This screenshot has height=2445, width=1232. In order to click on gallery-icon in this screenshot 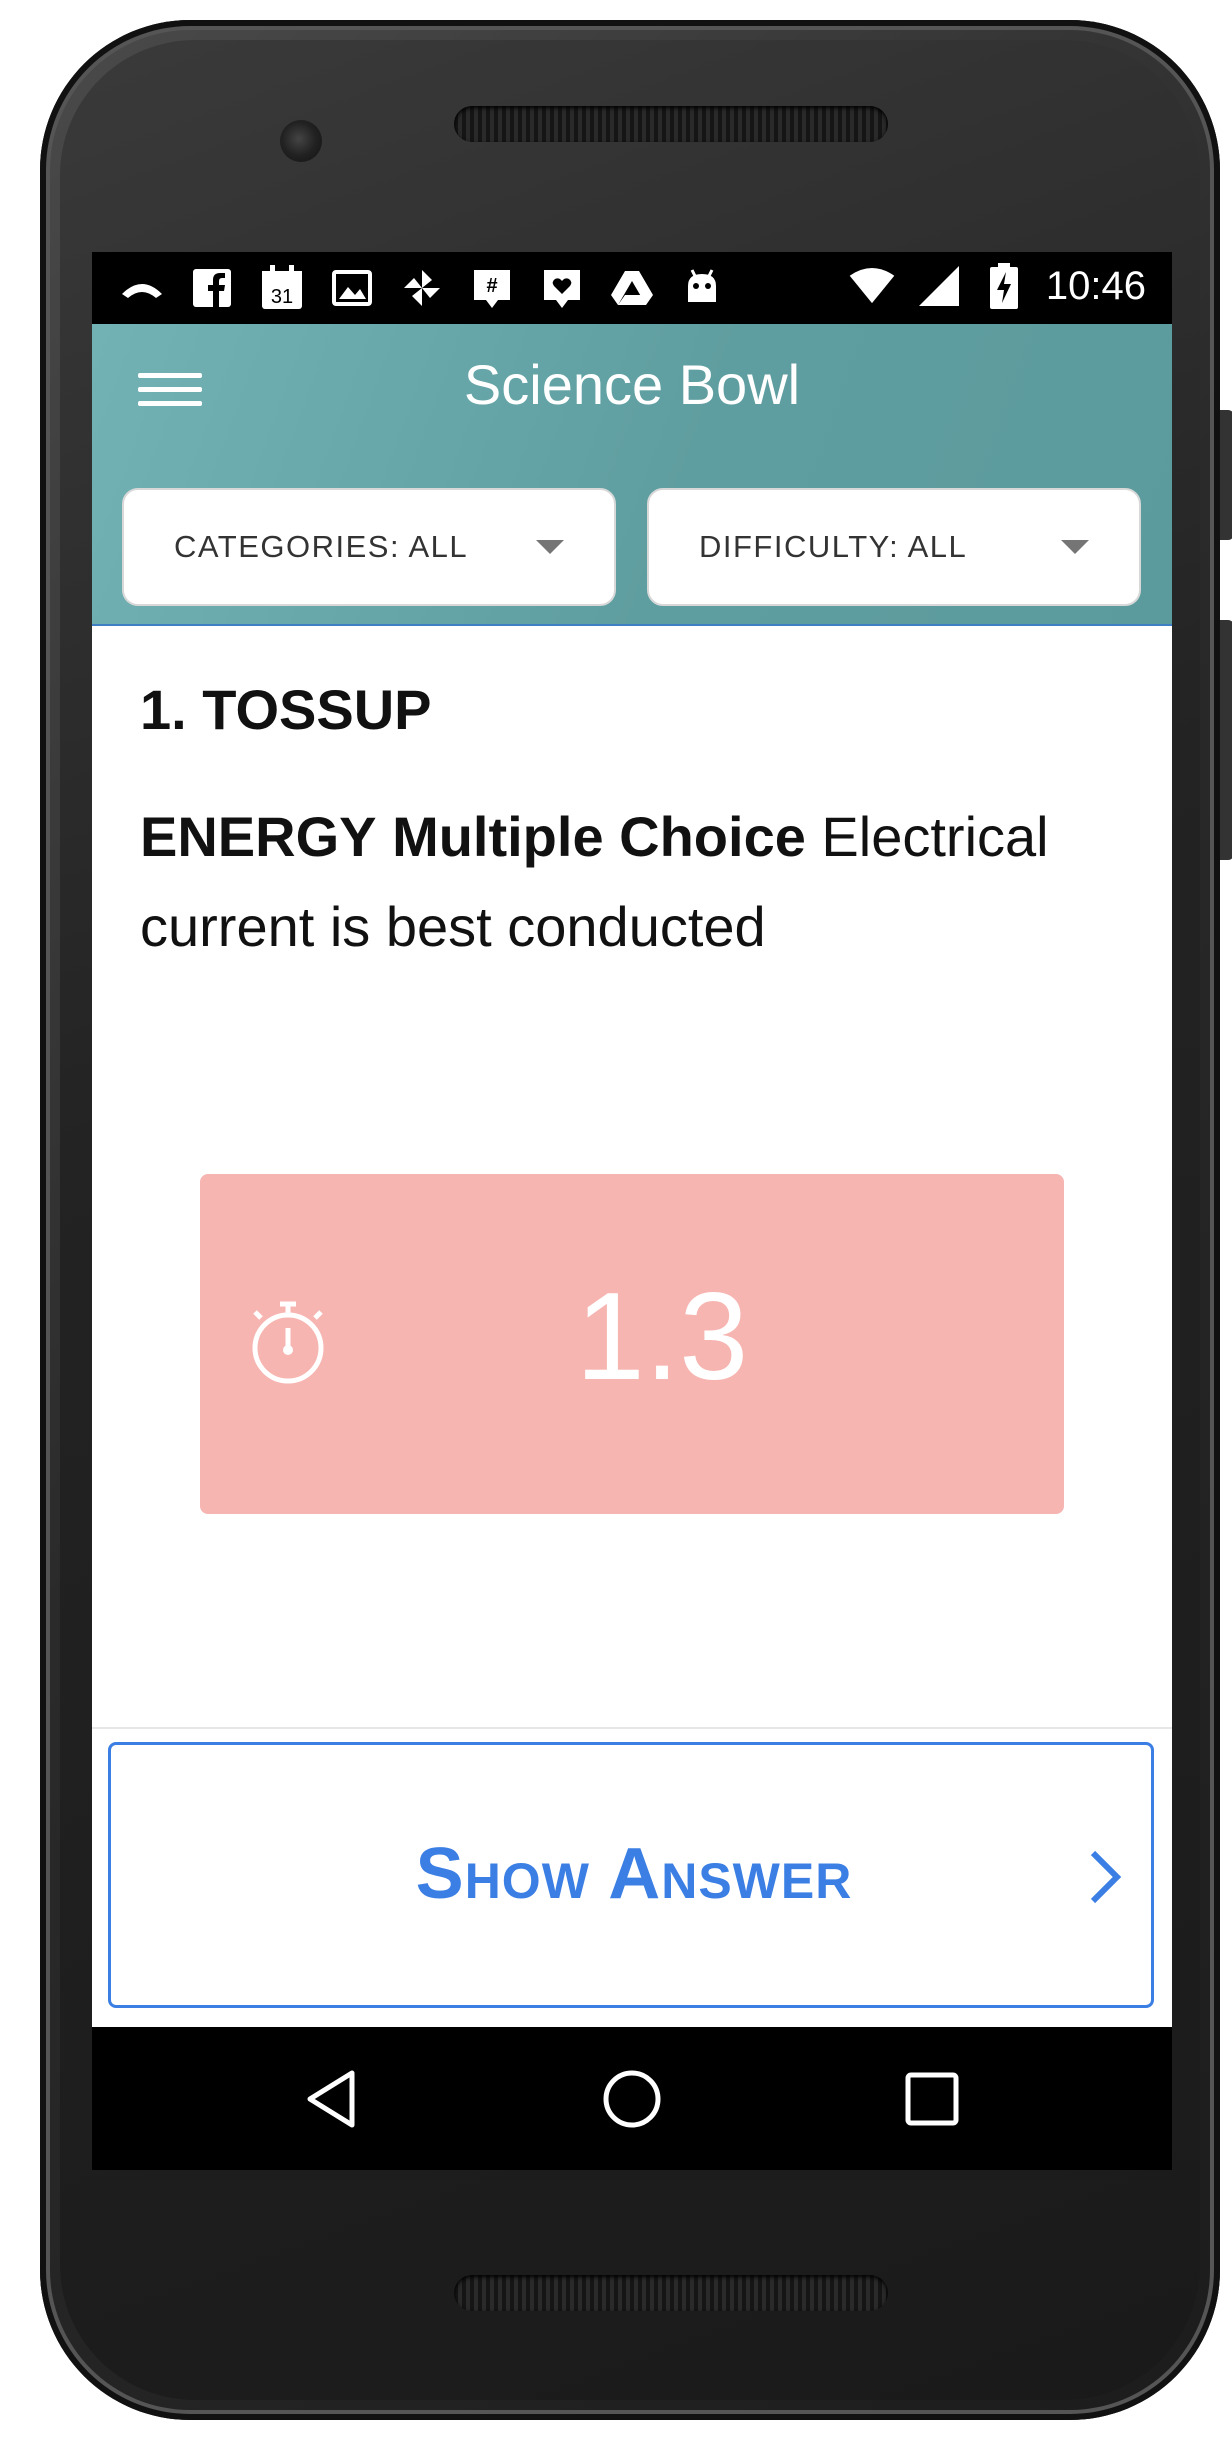, I will do `click(352, 288)`.